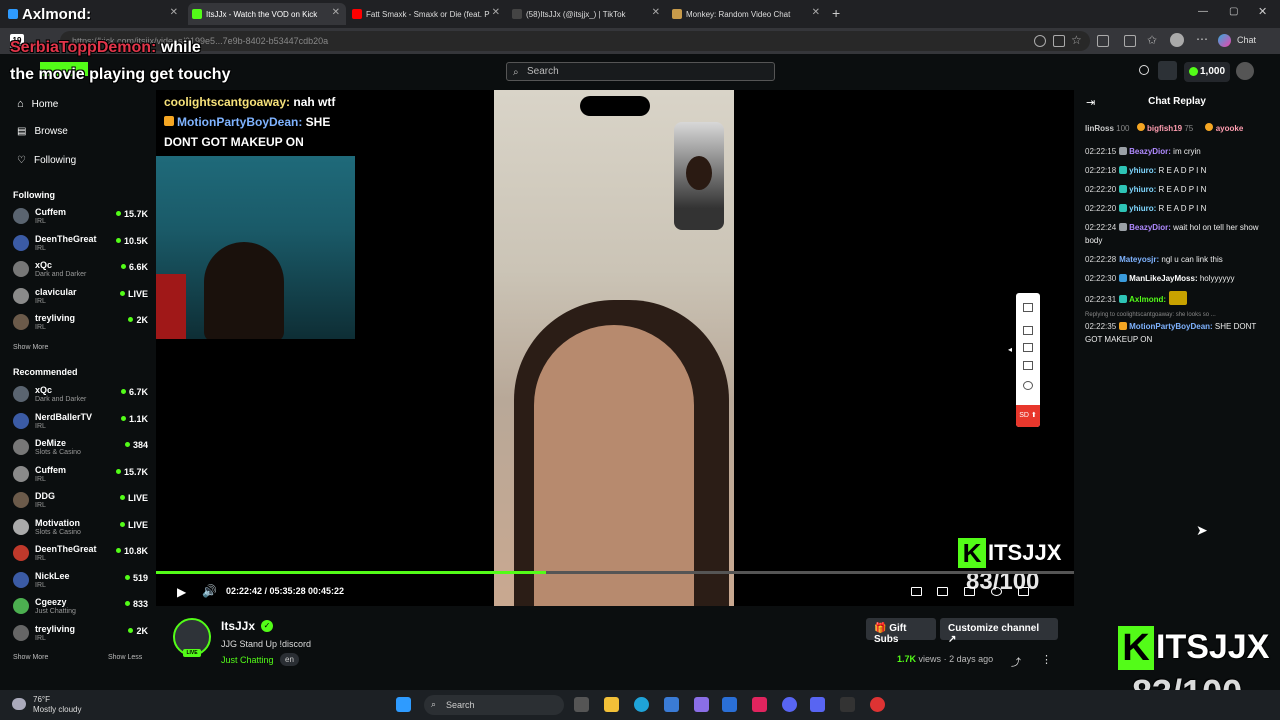 This screenshot has height=720, width=1280. I want to click on store-icon, so click(729, 704).